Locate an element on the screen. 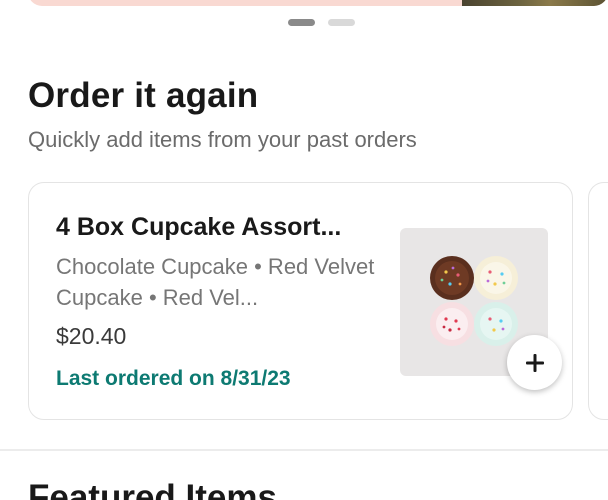  section-title: Order it again is located at coordinates (143, 95).